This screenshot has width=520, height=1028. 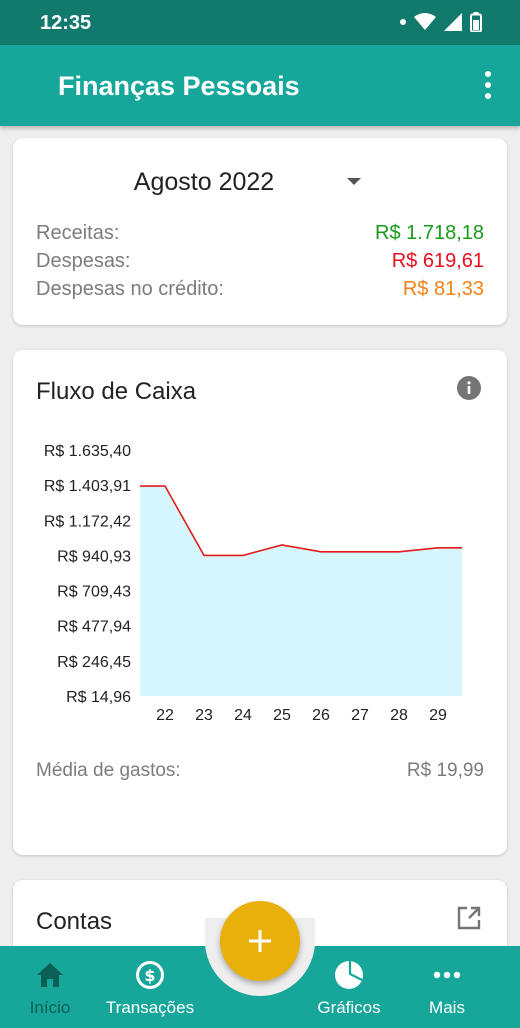 I want to click on y-tick-label: R$ 477,94, so click(x=94, y=627).